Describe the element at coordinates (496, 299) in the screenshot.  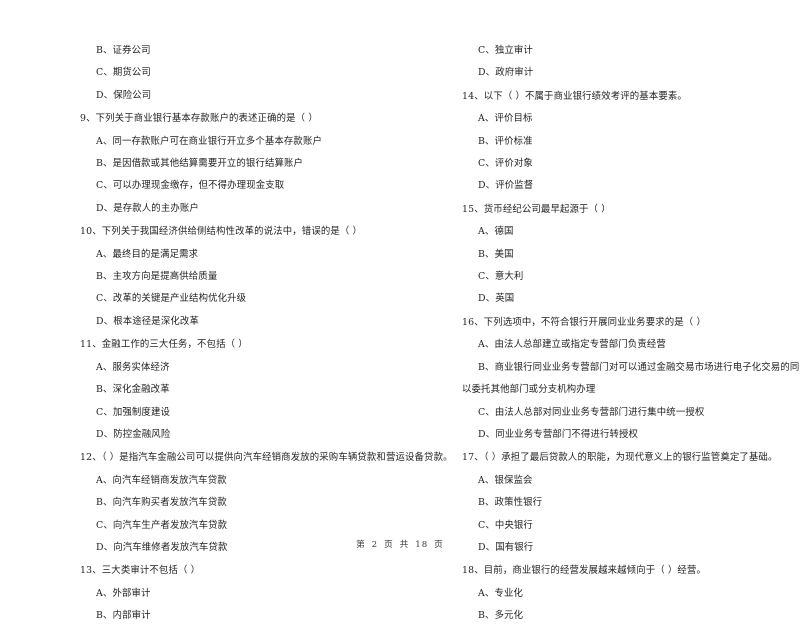
I see `option-item: D、英国` at that location.